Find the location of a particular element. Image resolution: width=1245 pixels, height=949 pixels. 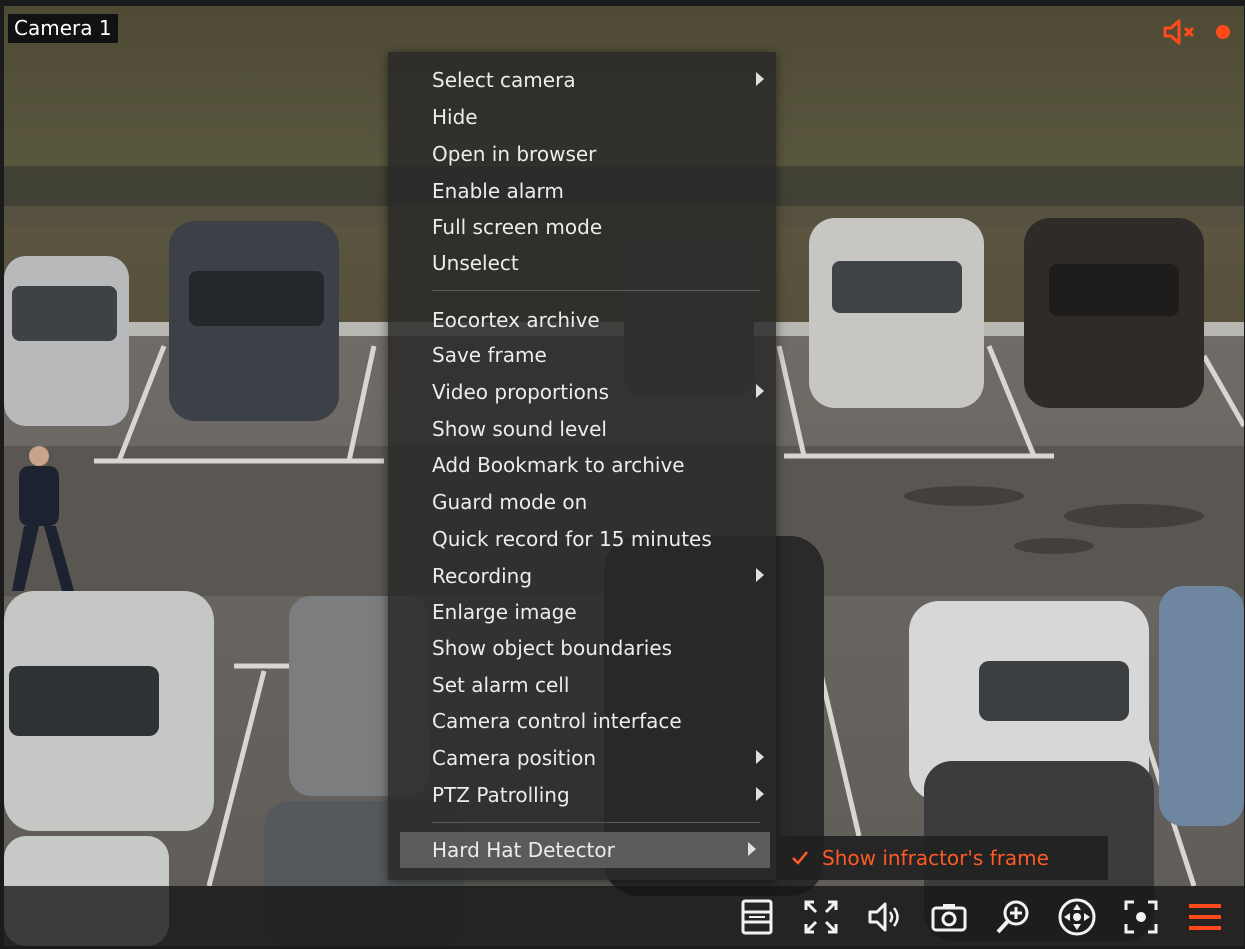

menu-item-eocortex-archive: Eocortex archive is located at coordinates (582, 320).